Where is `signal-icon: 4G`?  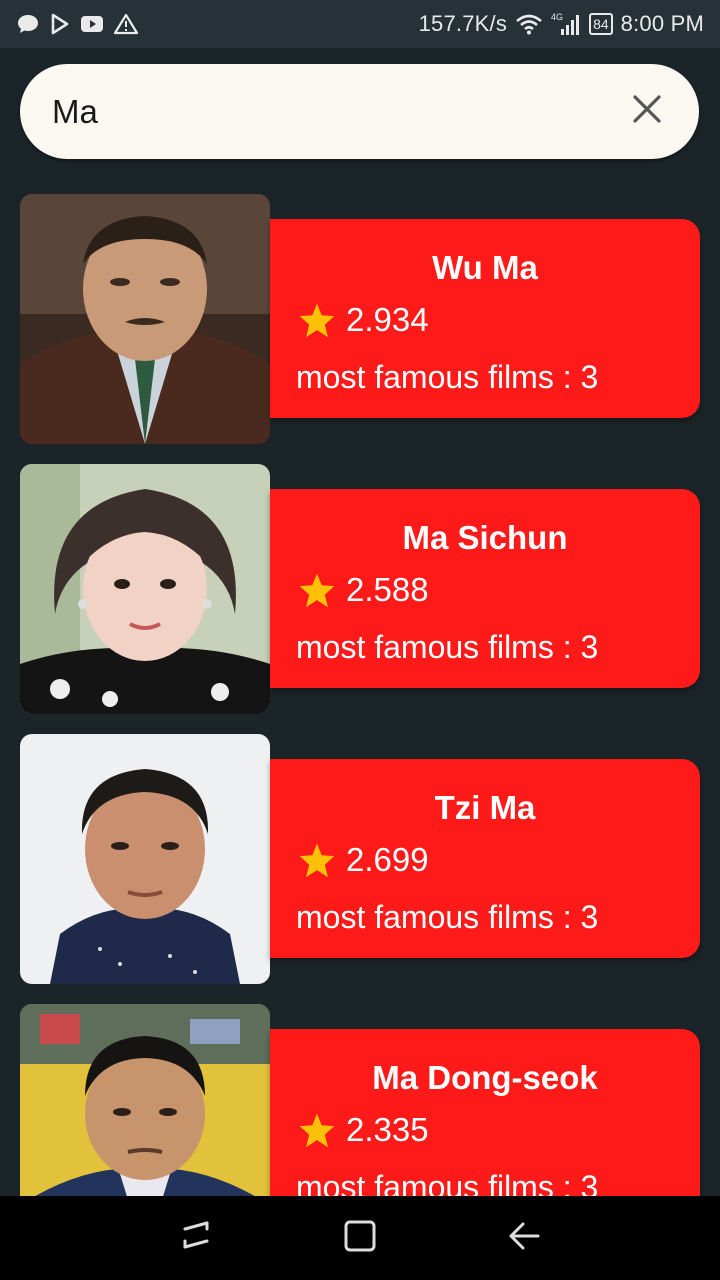
signal-icon: 4G is located at coordinates (566, 24).